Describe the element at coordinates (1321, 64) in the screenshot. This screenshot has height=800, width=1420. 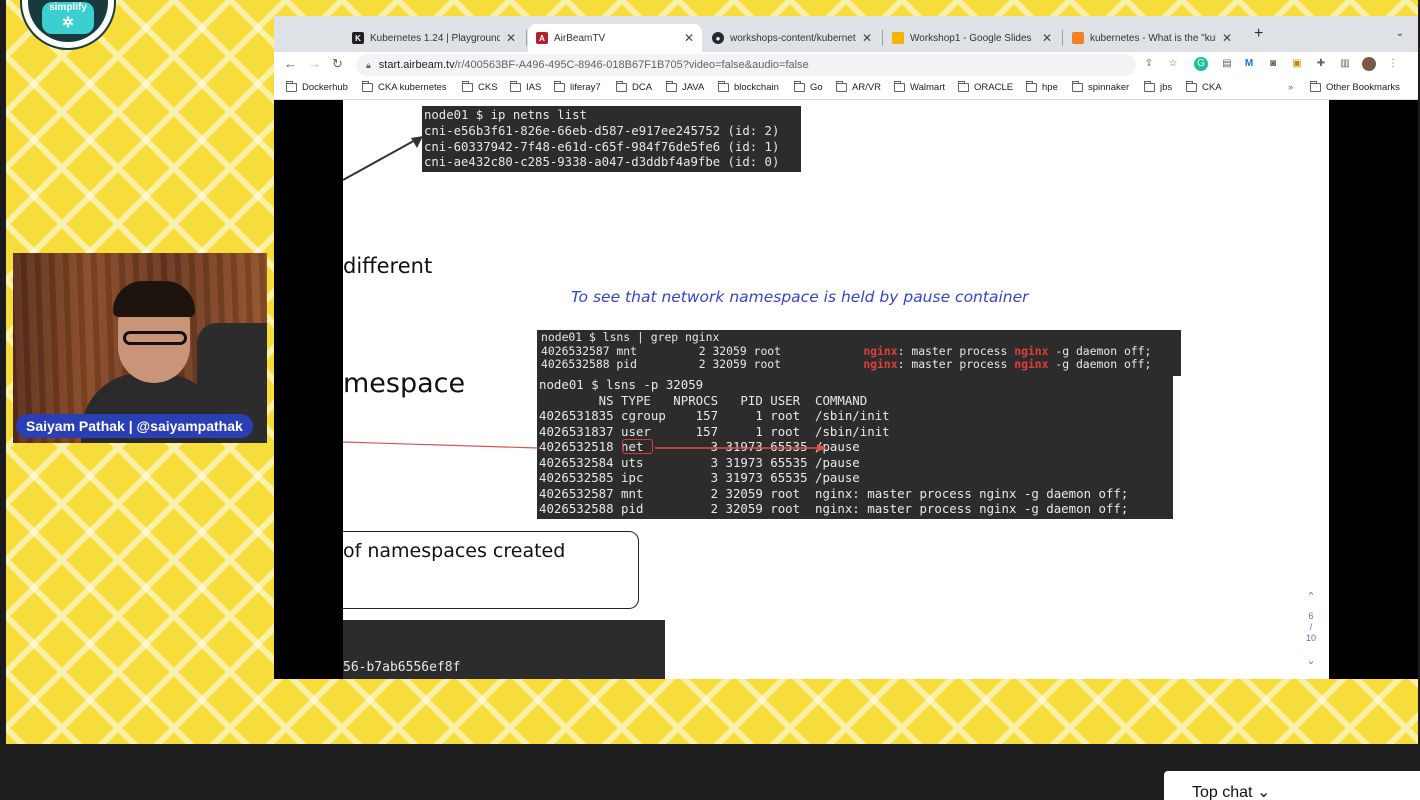
I see `extensions-puzzle-icon: ✚` at that location.